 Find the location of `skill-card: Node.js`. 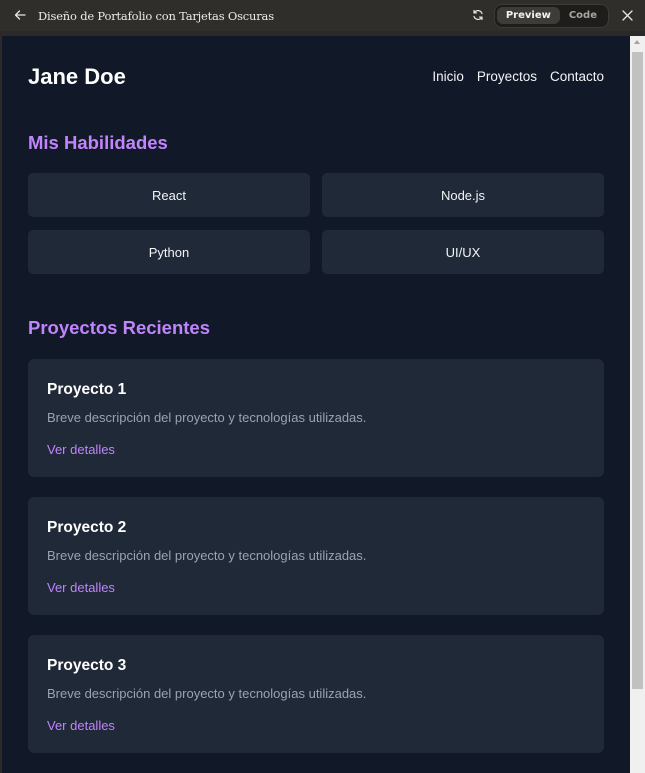

skill-card: Node.js is located at coordinates (463, 195).